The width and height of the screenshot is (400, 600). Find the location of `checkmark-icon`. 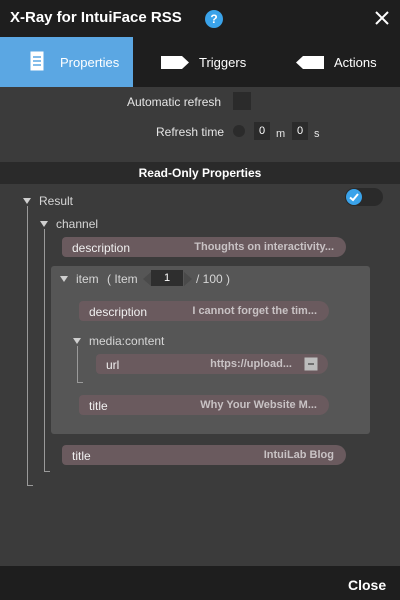

checkmark-icon is located at coordinates (354, 197).